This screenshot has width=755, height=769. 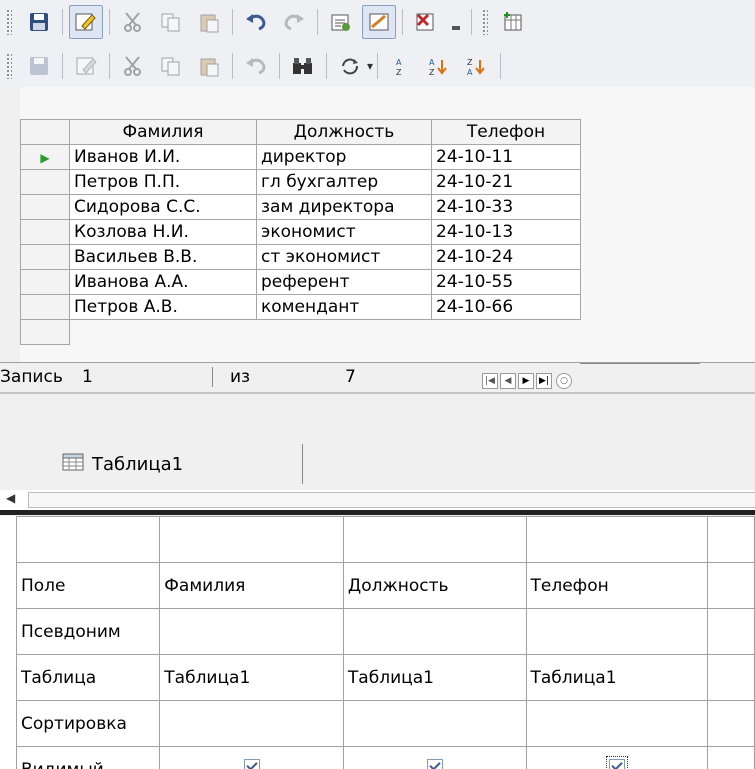 What do you see at coordinates (506, 257) in the screenshot?
I see `cell: 24-10-24` at bounding box center [506, 257].